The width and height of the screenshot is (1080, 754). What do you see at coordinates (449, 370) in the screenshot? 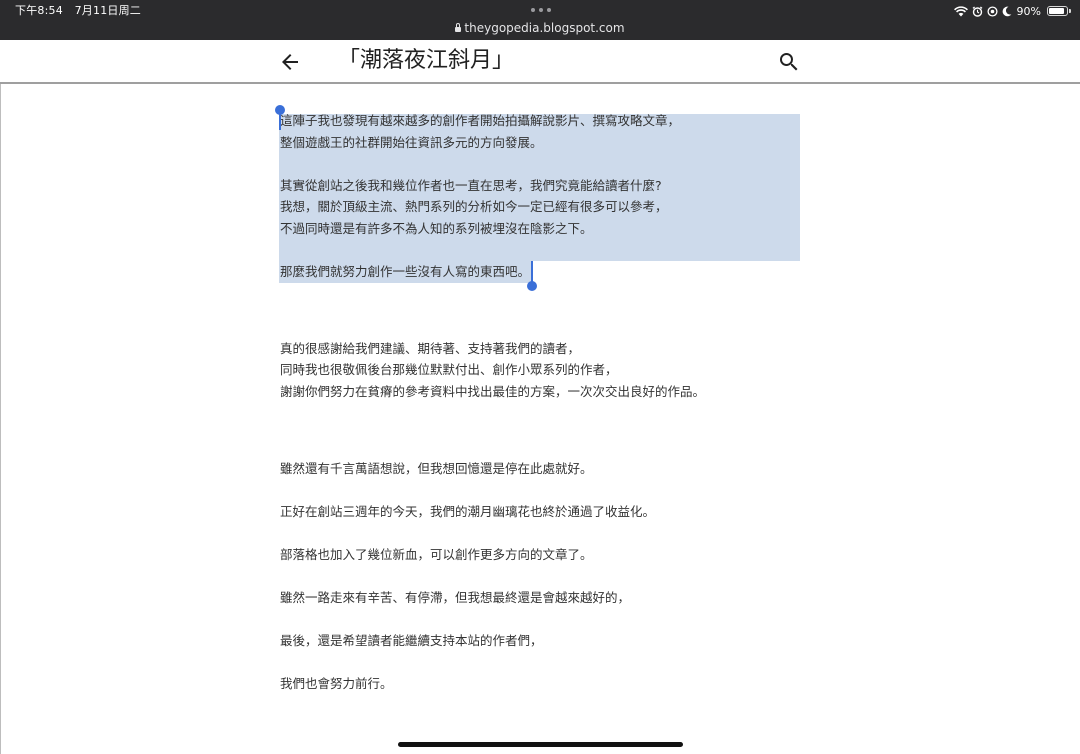
I see `article-line: 同時我也很敬佩後台那幾位默默付出、創作小眾系列的作者，` at bounding box center [449, 370].